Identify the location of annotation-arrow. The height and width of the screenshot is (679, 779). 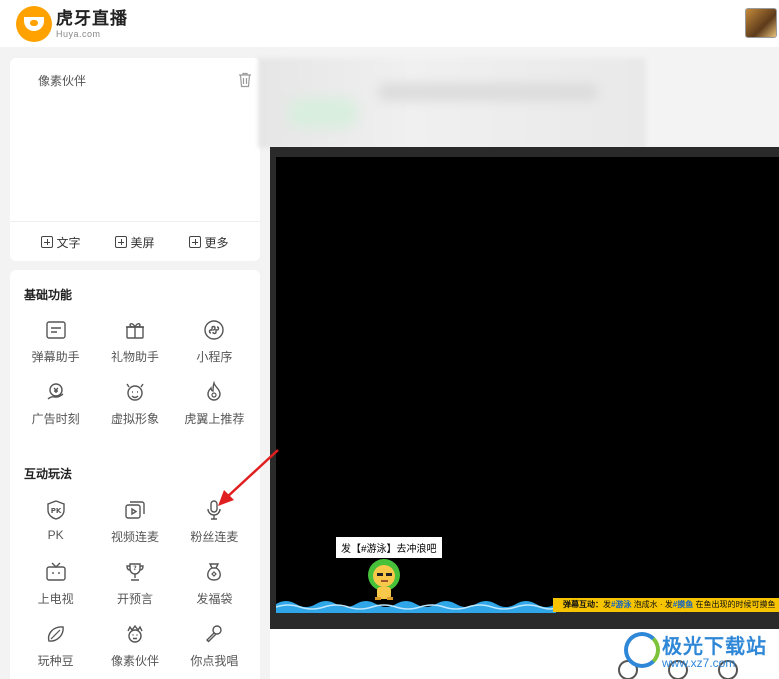
(248, 477).